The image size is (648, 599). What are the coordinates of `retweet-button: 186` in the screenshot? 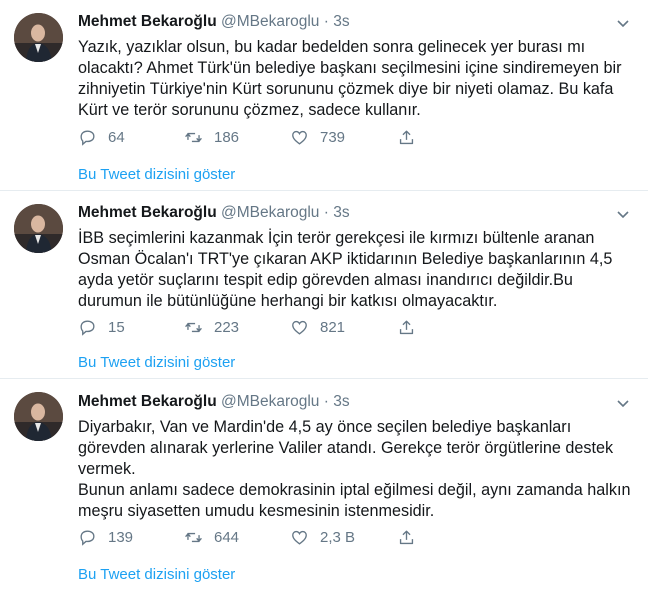 It's located at (211, 137).